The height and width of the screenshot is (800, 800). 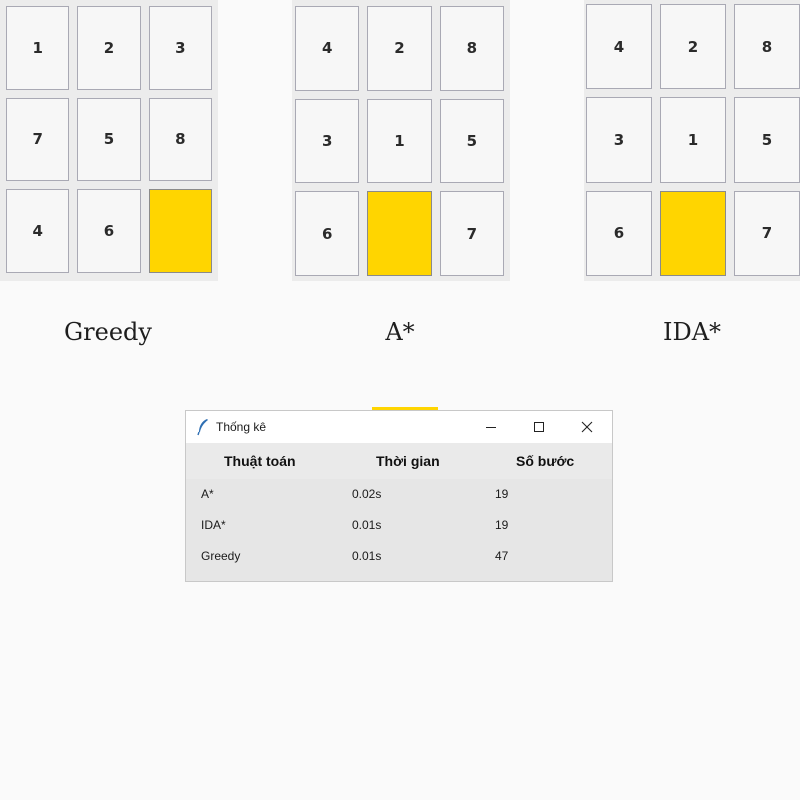 I want to click on ida-puzzle-board: 4 2 8 3 1 5 6 7, so click(x=692, y=140).